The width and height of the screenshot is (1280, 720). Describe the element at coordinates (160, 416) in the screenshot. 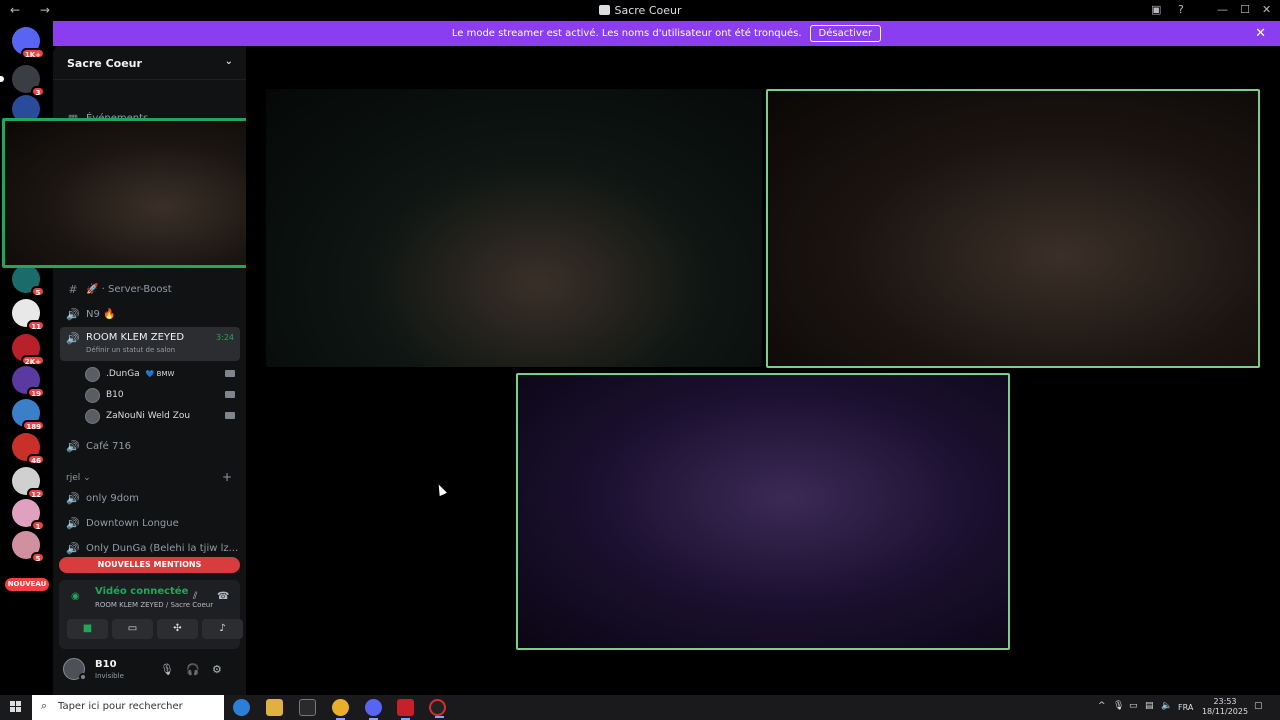

I see `voice-user: ZaNouNi Weld Zou` at that location.